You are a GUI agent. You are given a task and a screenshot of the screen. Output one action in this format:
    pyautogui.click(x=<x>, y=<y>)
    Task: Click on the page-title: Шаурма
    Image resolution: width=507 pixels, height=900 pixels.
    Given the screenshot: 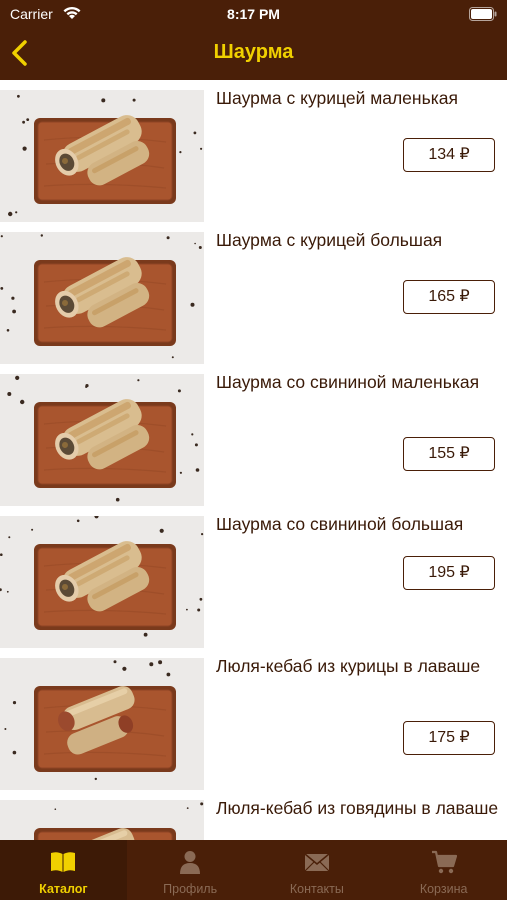 What is the action you would take?
    pyautogui.click(x=253, y=52)
    